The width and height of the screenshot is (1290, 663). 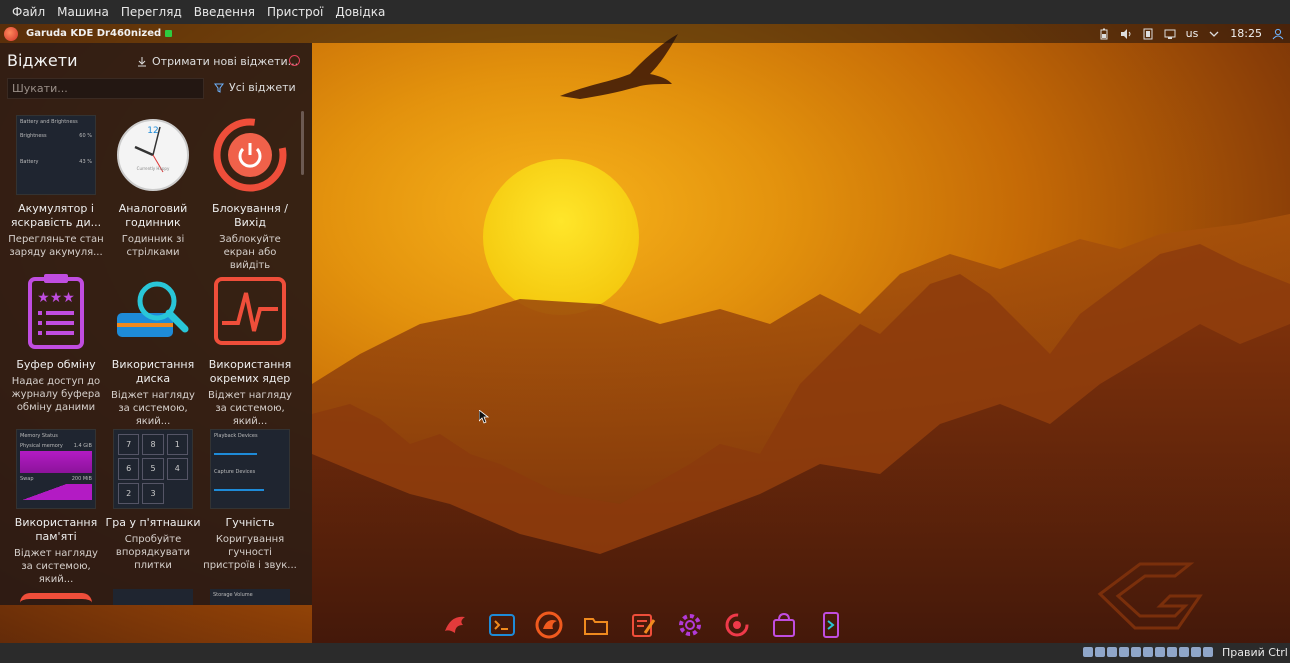 What do you see at coordinates (177, 445) in the screenshot?
I see `puzzle-tile: 1` at bounding box center [177, 445].